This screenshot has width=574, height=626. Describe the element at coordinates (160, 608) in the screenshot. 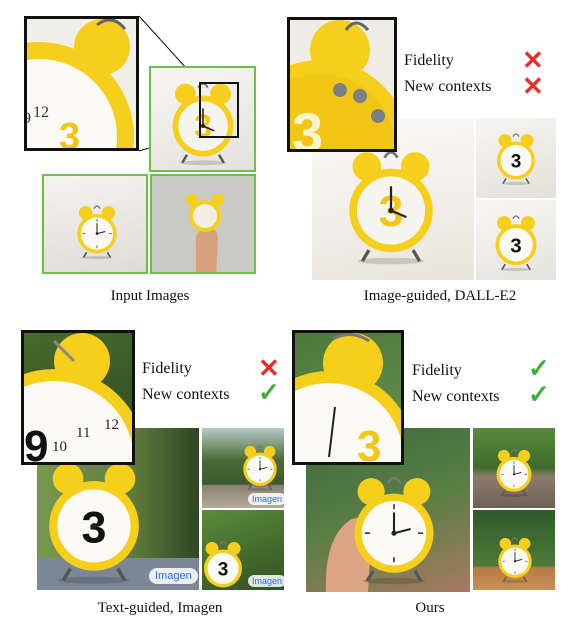

I see `caption-imagen: Text-guided, Imagen` at that location.